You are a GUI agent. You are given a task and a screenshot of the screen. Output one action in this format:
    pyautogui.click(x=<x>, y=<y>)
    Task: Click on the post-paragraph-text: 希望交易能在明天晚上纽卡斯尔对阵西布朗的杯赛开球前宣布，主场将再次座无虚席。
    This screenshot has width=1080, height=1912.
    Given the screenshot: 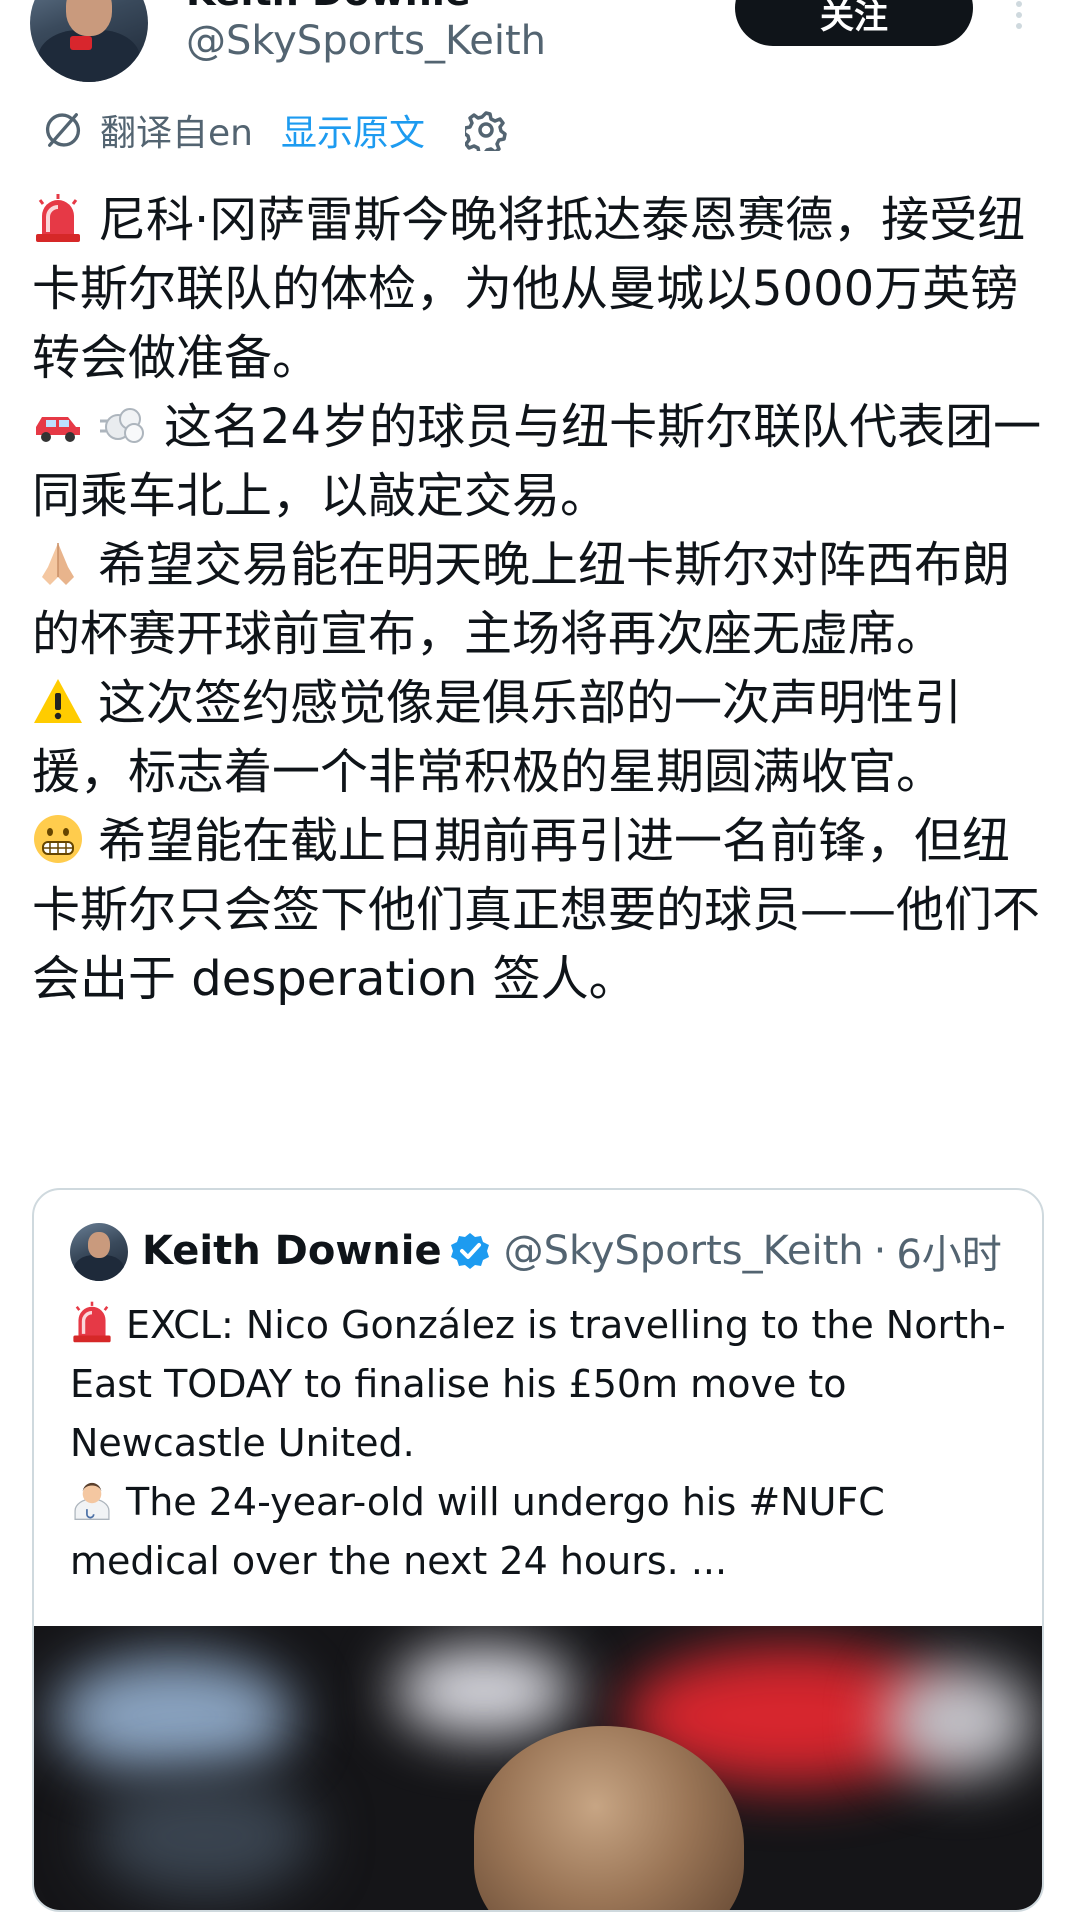 What is the action you would take?
    pyautogui.click(x=521, y=599)
    